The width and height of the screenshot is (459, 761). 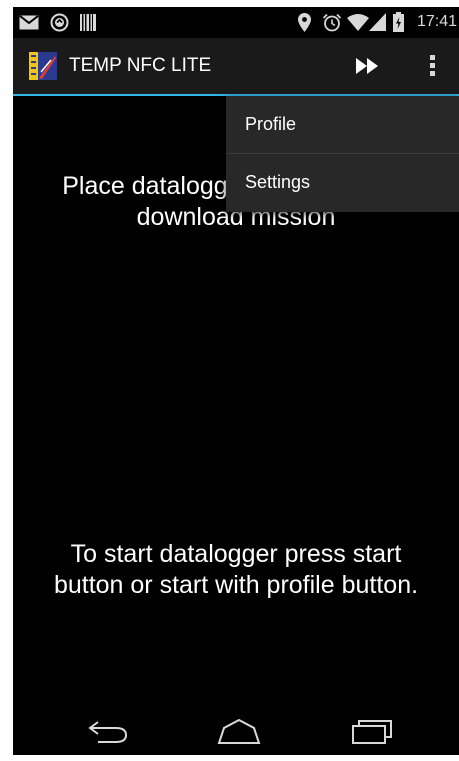 What do you see at coordinates (236, 67) in the screenshot?
I see `action-bar: TEMP NFC LITE` at bounding box center [236, 67].